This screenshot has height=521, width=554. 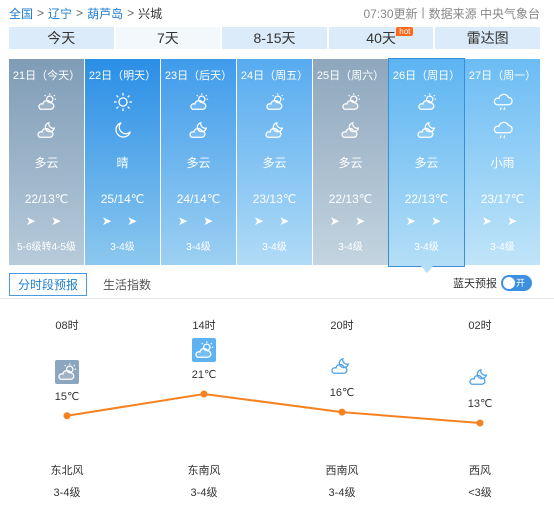 What do you see at coordinates (198, 76) in the screenshot?
I see `day-date: 23日（后天）` at bounding box center [198, 76].